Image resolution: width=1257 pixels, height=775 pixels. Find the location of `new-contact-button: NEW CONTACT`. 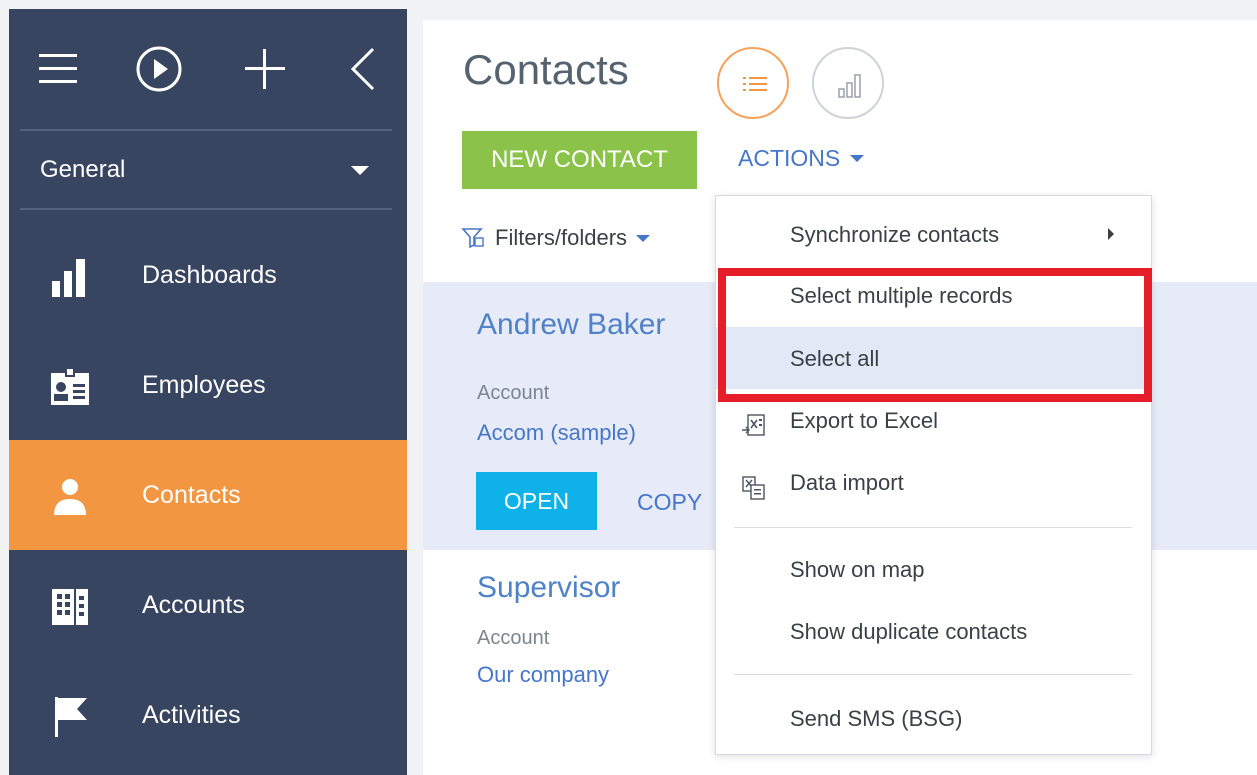

new-contact-button: NEW CONTACT is located at coordinates (579, 160).